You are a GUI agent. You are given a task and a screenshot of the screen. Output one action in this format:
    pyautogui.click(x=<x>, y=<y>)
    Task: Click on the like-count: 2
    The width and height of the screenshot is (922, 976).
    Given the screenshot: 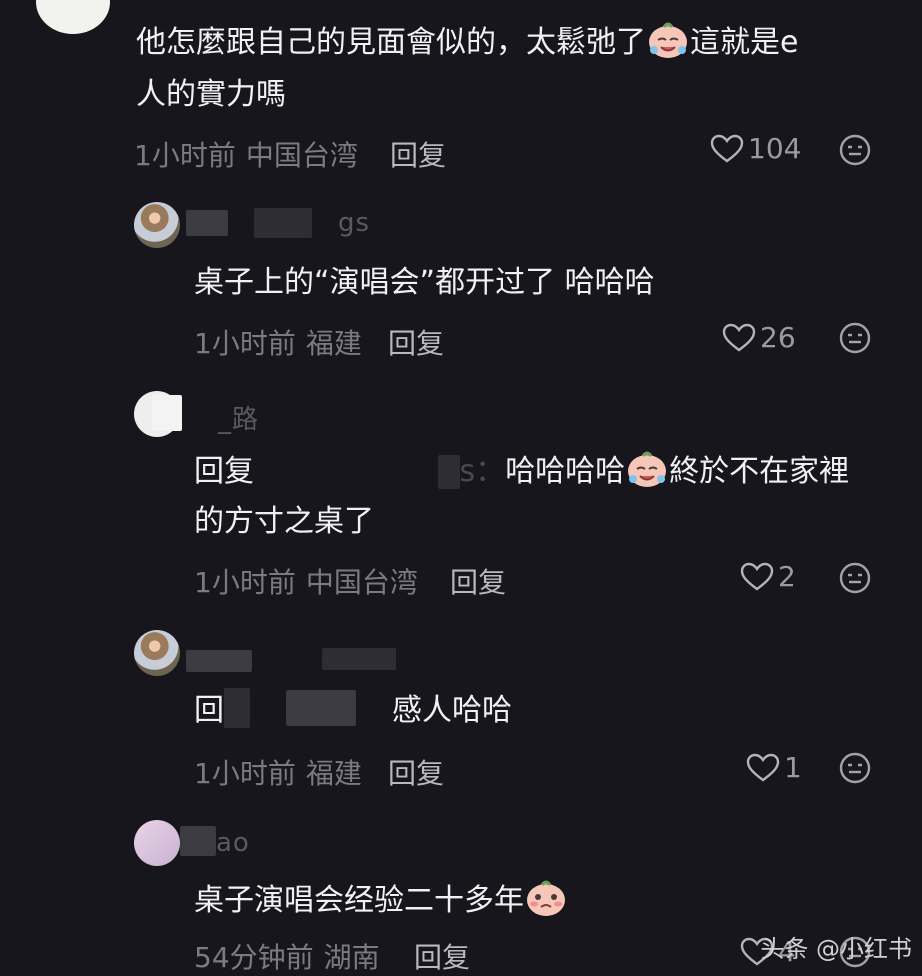 What is the action you would take?
    pyautogui.click(x=787, y=576)
    